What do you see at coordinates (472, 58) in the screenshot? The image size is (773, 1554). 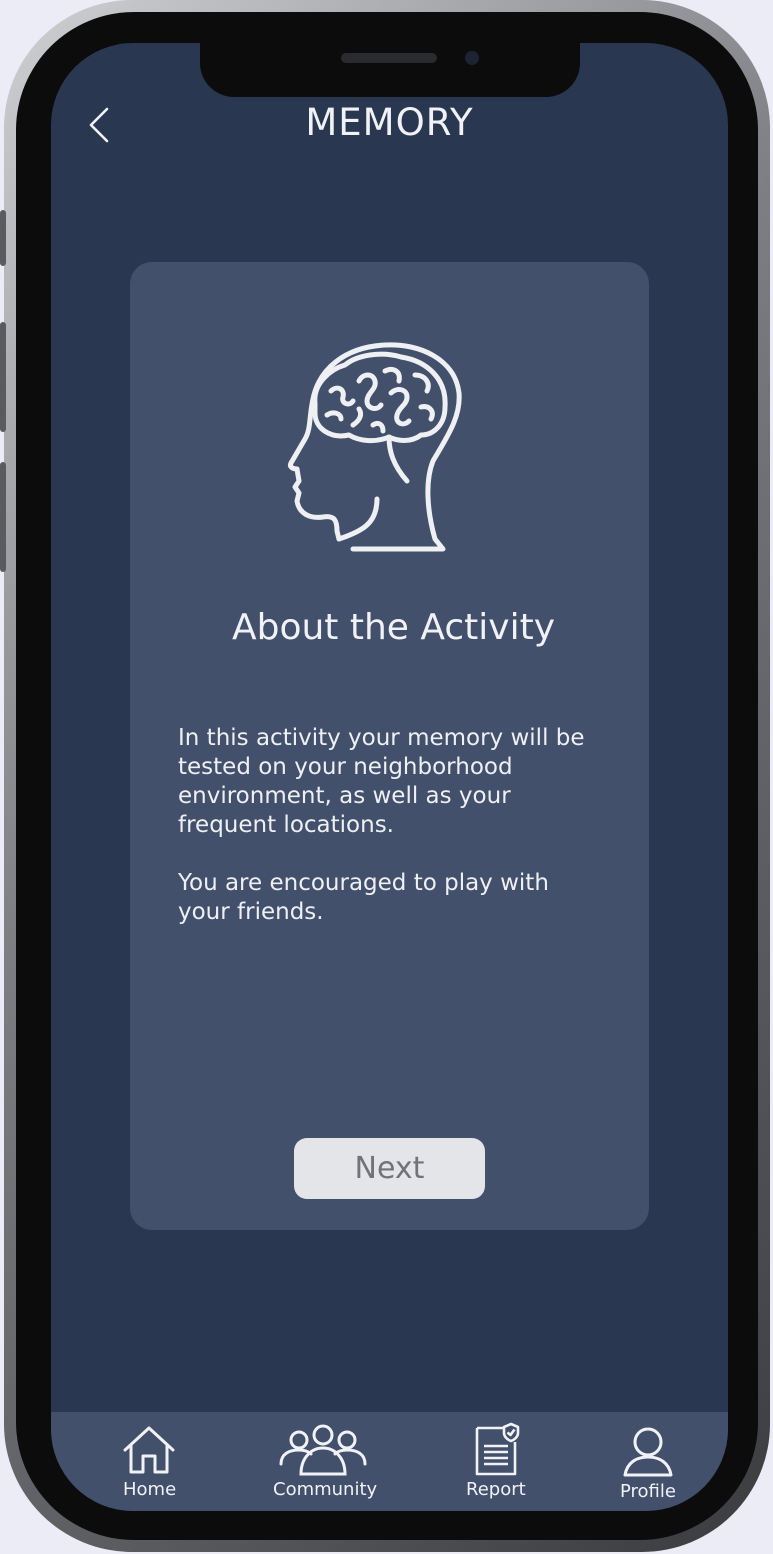 I see `front-camera` at bounding box center [472, 58].